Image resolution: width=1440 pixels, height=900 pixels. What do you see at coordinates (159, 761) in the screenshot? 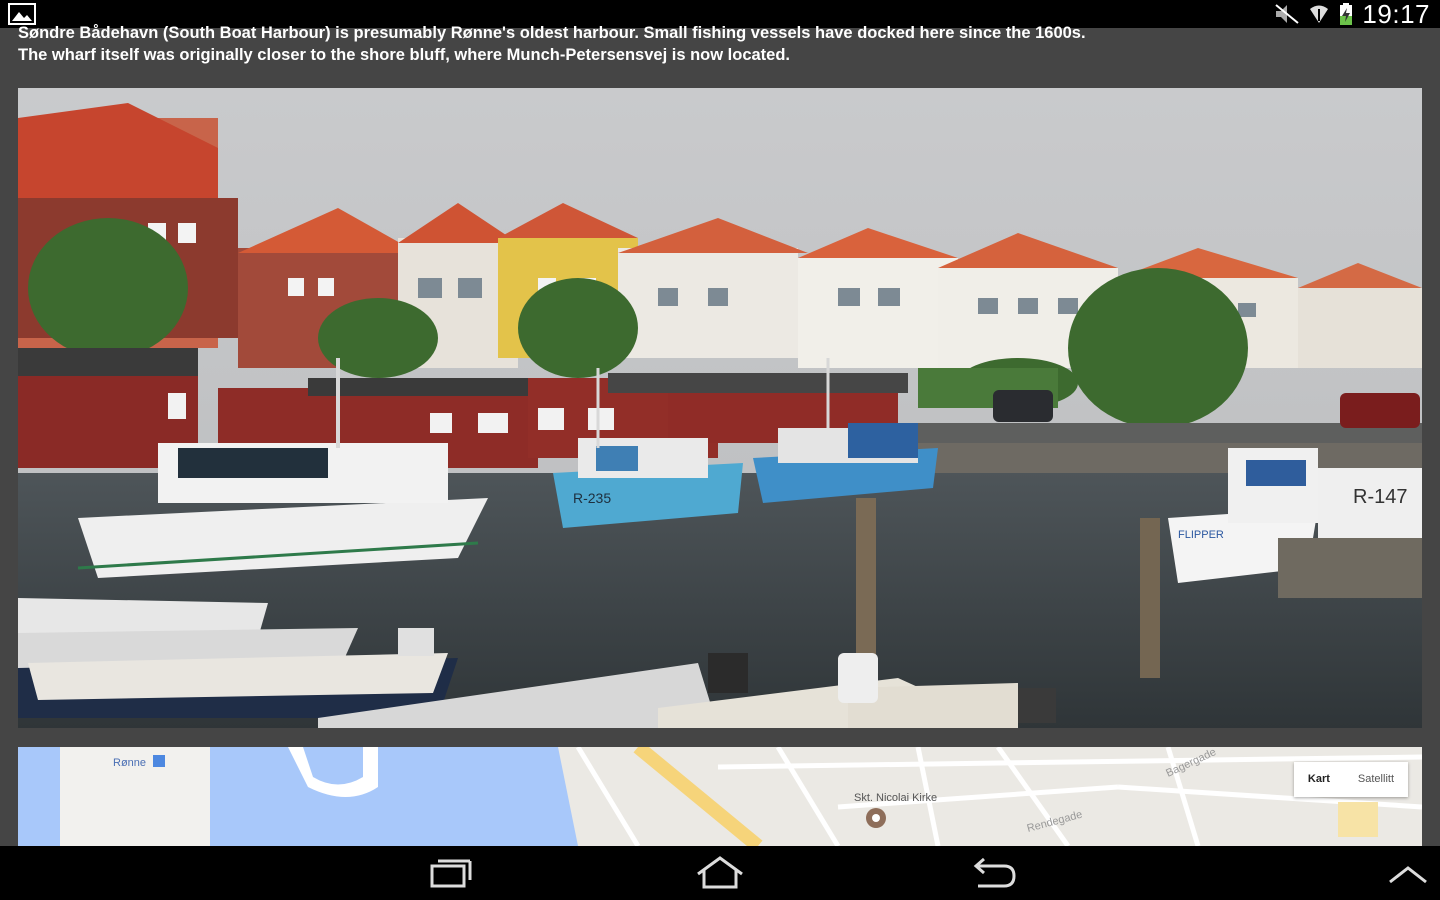
I see `transit-icon` at bounding box center [159, 761].